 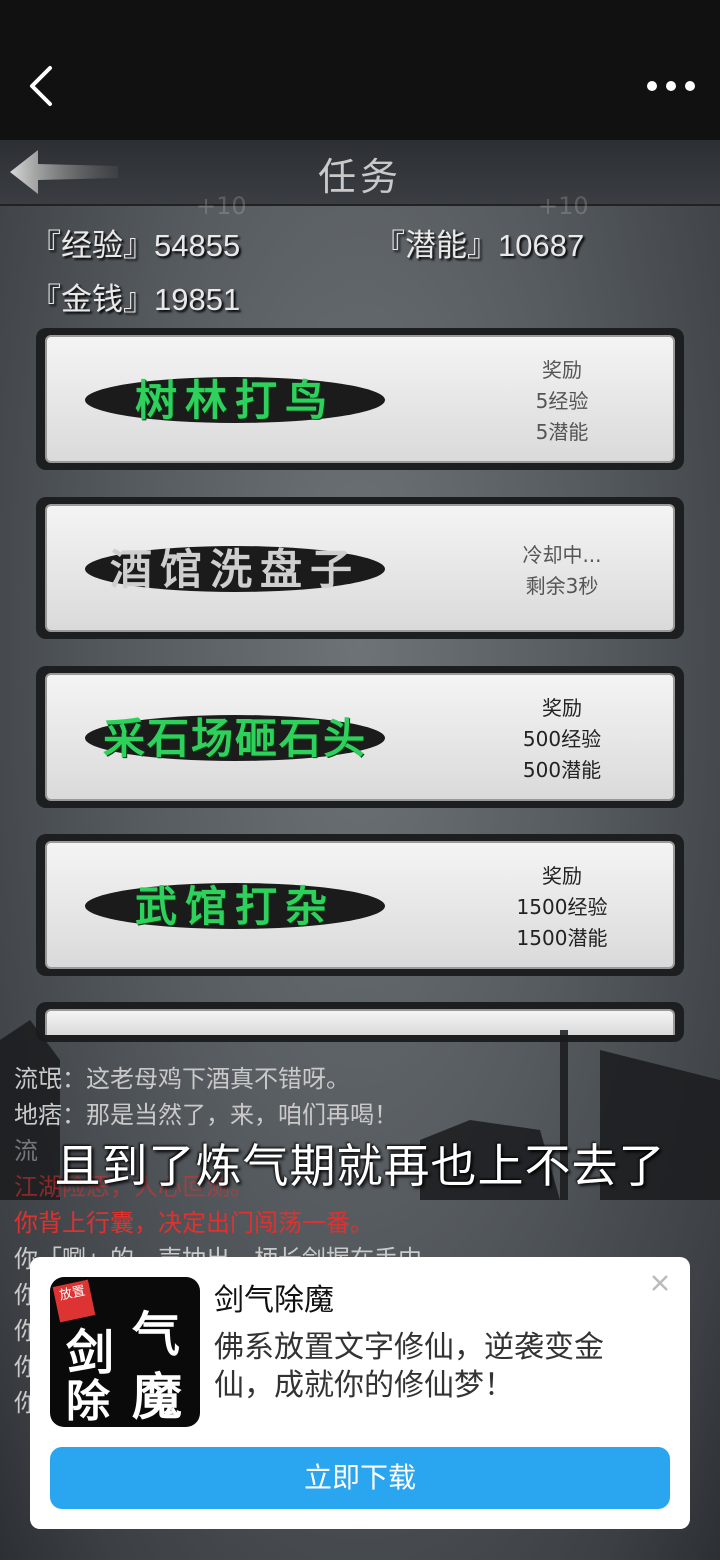 I want to click on task-info-line: 500潜能, so click(x=562, y=770).